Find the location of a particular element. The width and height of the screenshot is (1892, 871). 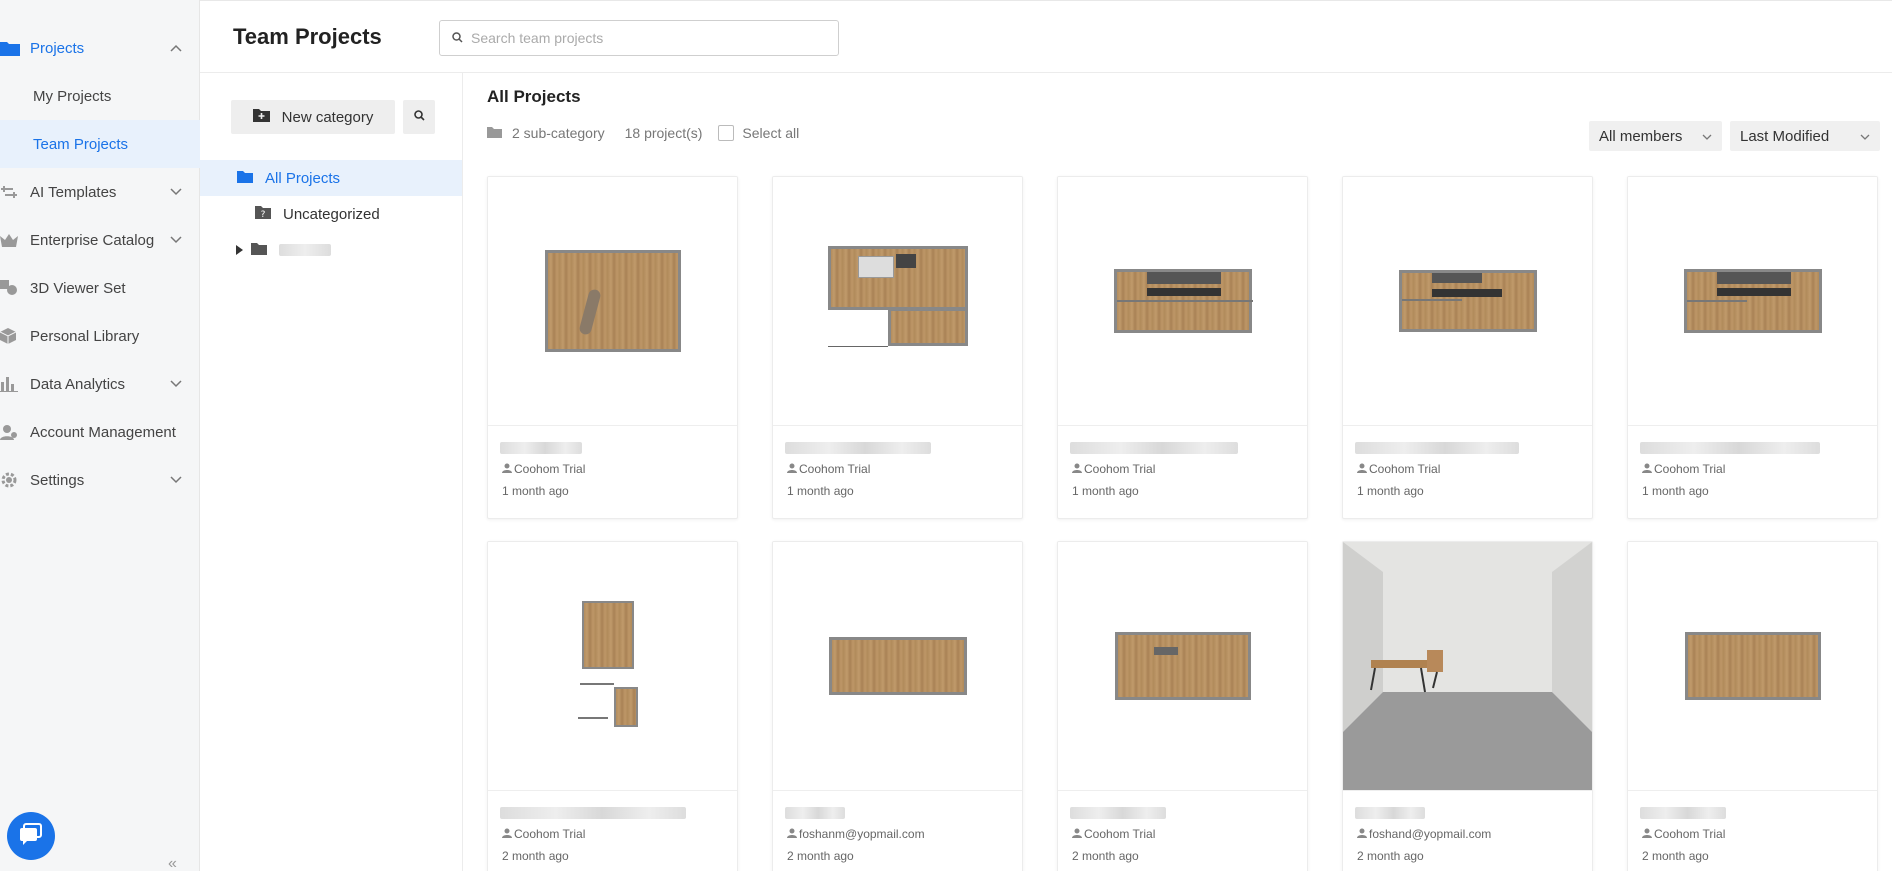

sidebar-item-label: Account Management is located at coordinates (103, 432).